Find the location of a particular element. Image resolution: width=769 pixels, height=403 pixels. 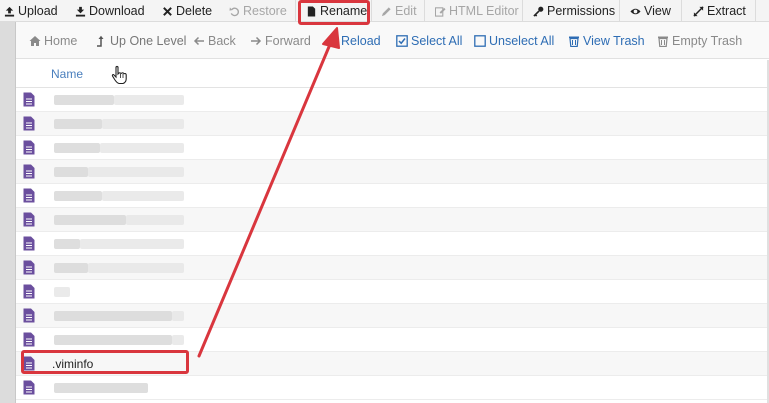

view-button: View is located at coordinates (650, 11).